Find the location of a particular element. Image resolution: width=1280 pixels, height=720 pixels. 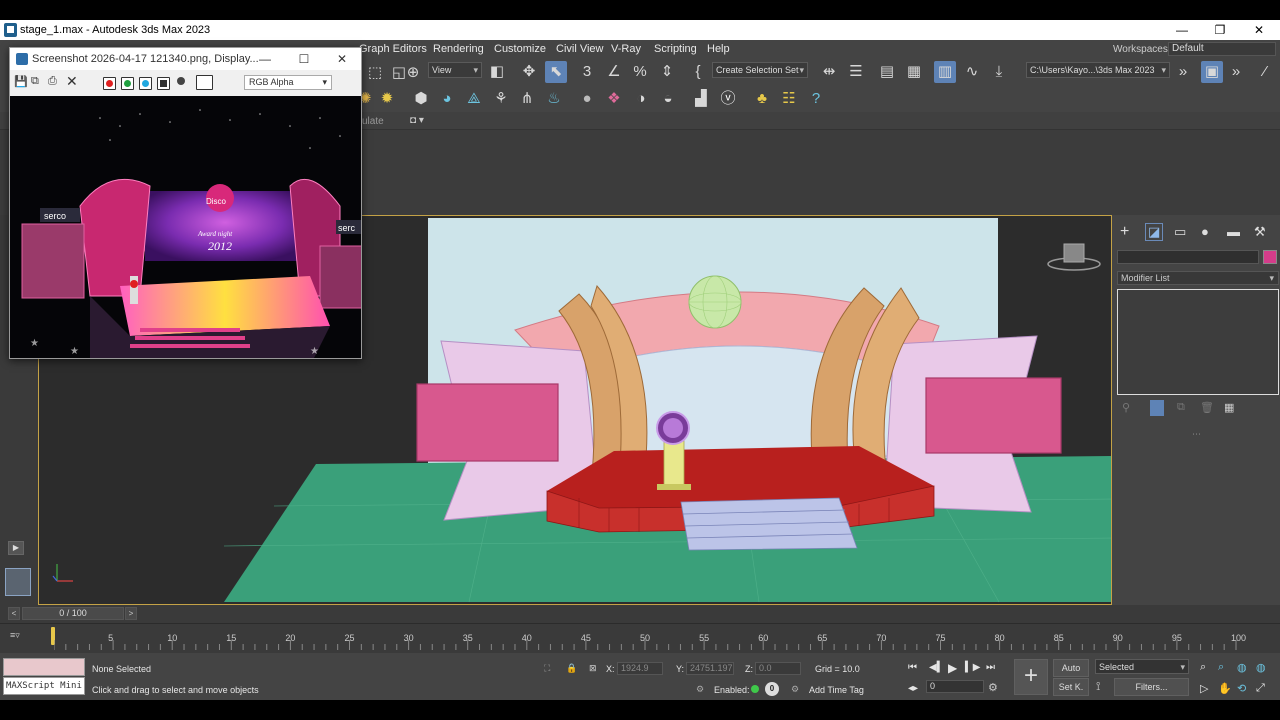

go-to-start-icon: ⏮ is located at coordinates (912, 667).